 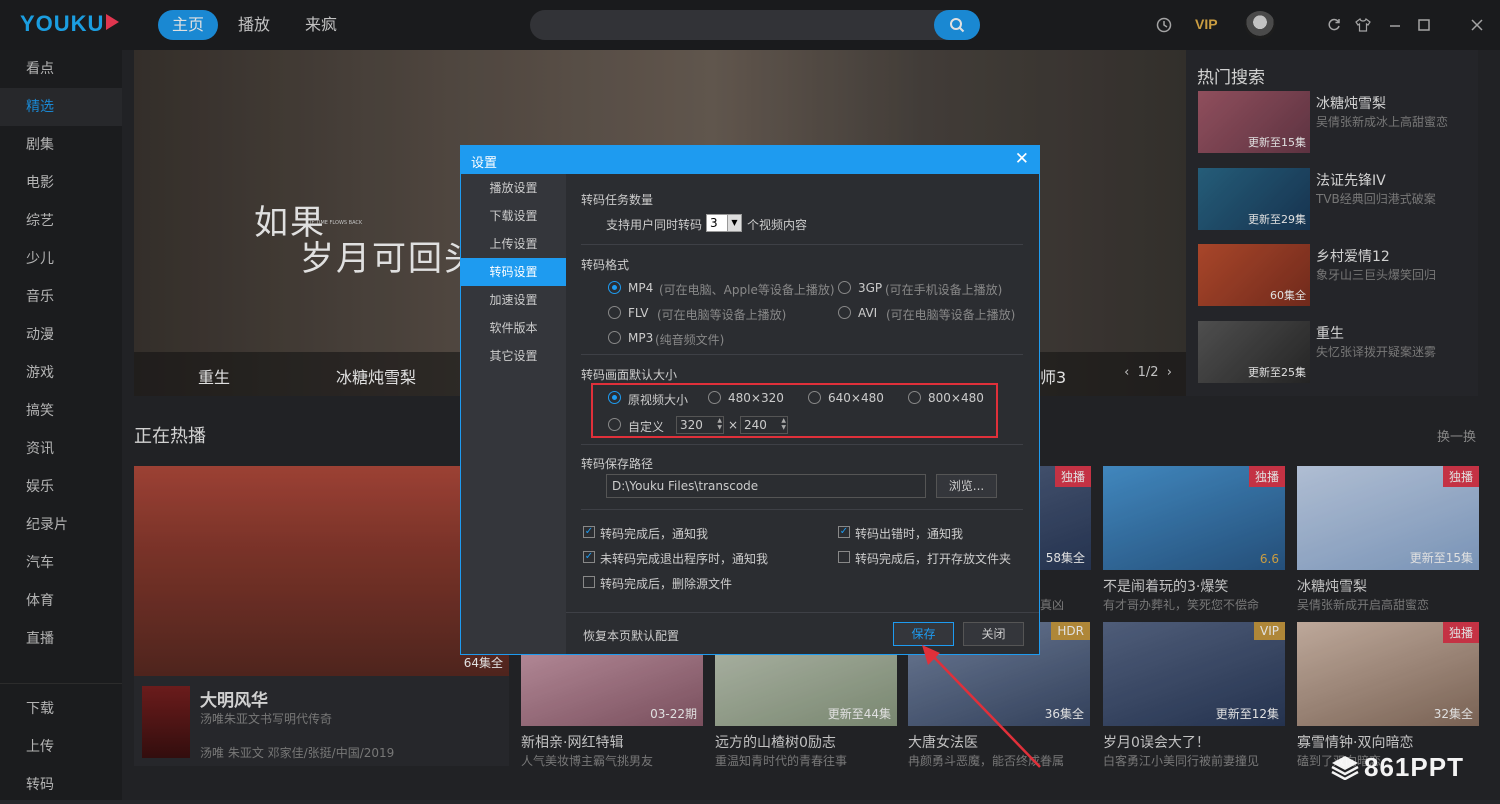 What do you see at coordinates (993, 634) in the screenshot?
I see `close-button: 关闭` at bounding box center [993, 634].